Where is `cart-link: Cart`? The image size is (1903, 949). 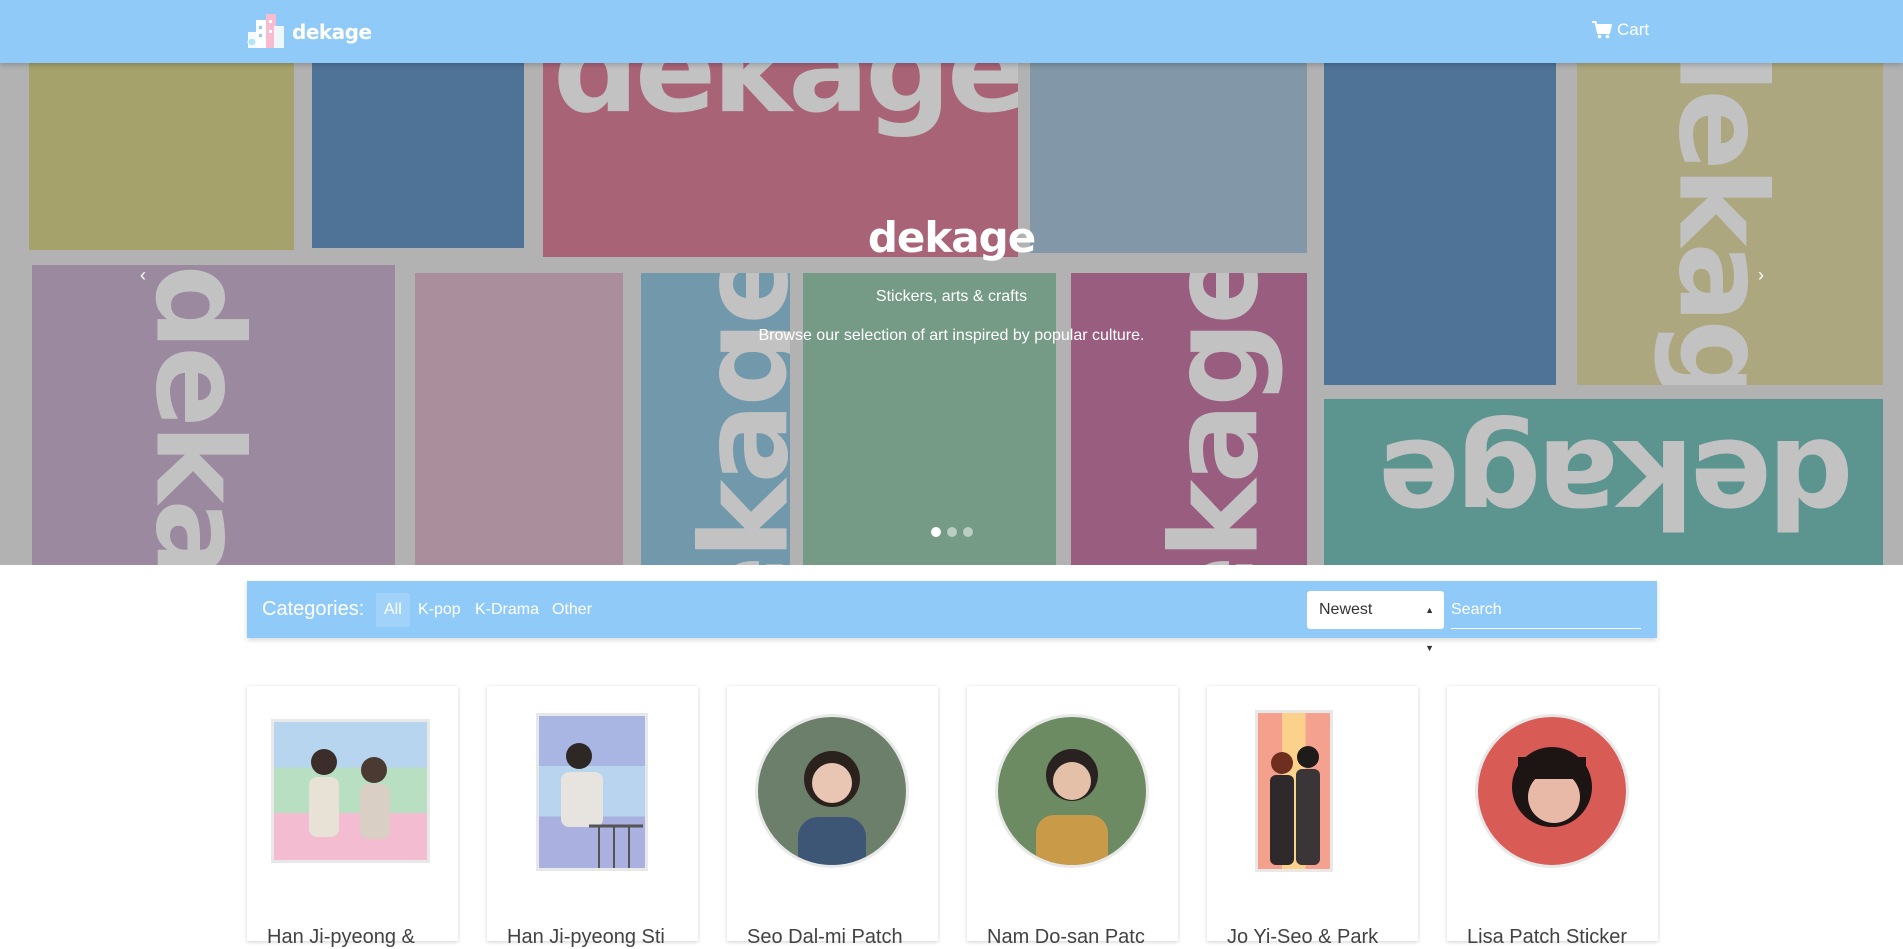 cart-link: Cart is located at coordinates (1620, 30).